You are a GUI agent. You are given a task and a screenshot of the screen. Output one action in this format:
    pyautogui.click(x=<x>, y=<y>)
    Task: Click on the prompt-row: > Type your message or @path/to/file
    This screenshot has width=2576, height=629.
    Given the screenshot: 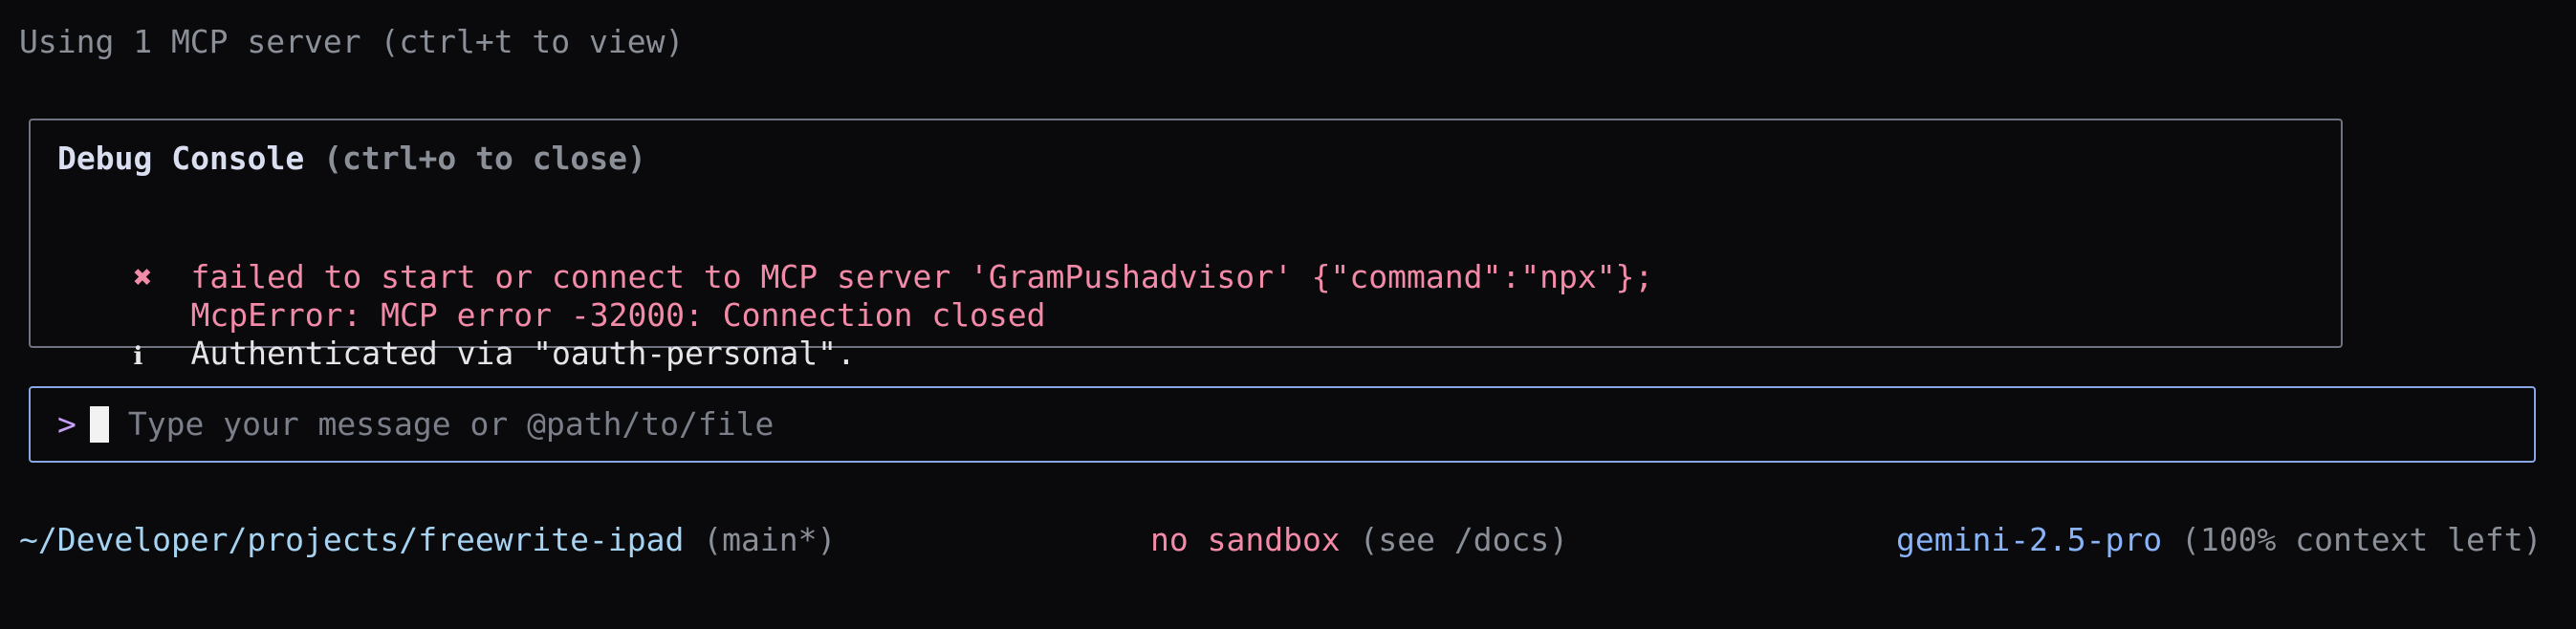 What is the action you would take?
    pyautogui.click(x=415, y=424)
    